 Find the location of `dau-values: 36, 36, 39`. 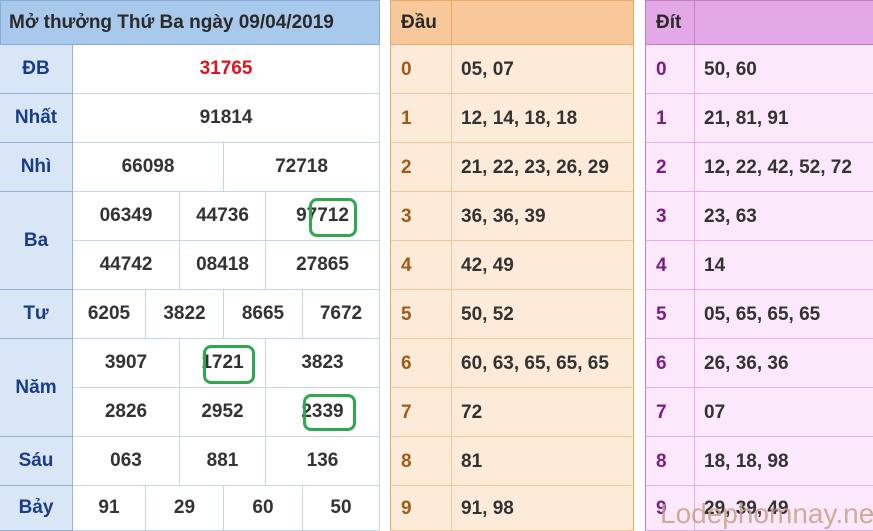

dau-values: 36, 36, 39 is located at coordinates (503, 216).